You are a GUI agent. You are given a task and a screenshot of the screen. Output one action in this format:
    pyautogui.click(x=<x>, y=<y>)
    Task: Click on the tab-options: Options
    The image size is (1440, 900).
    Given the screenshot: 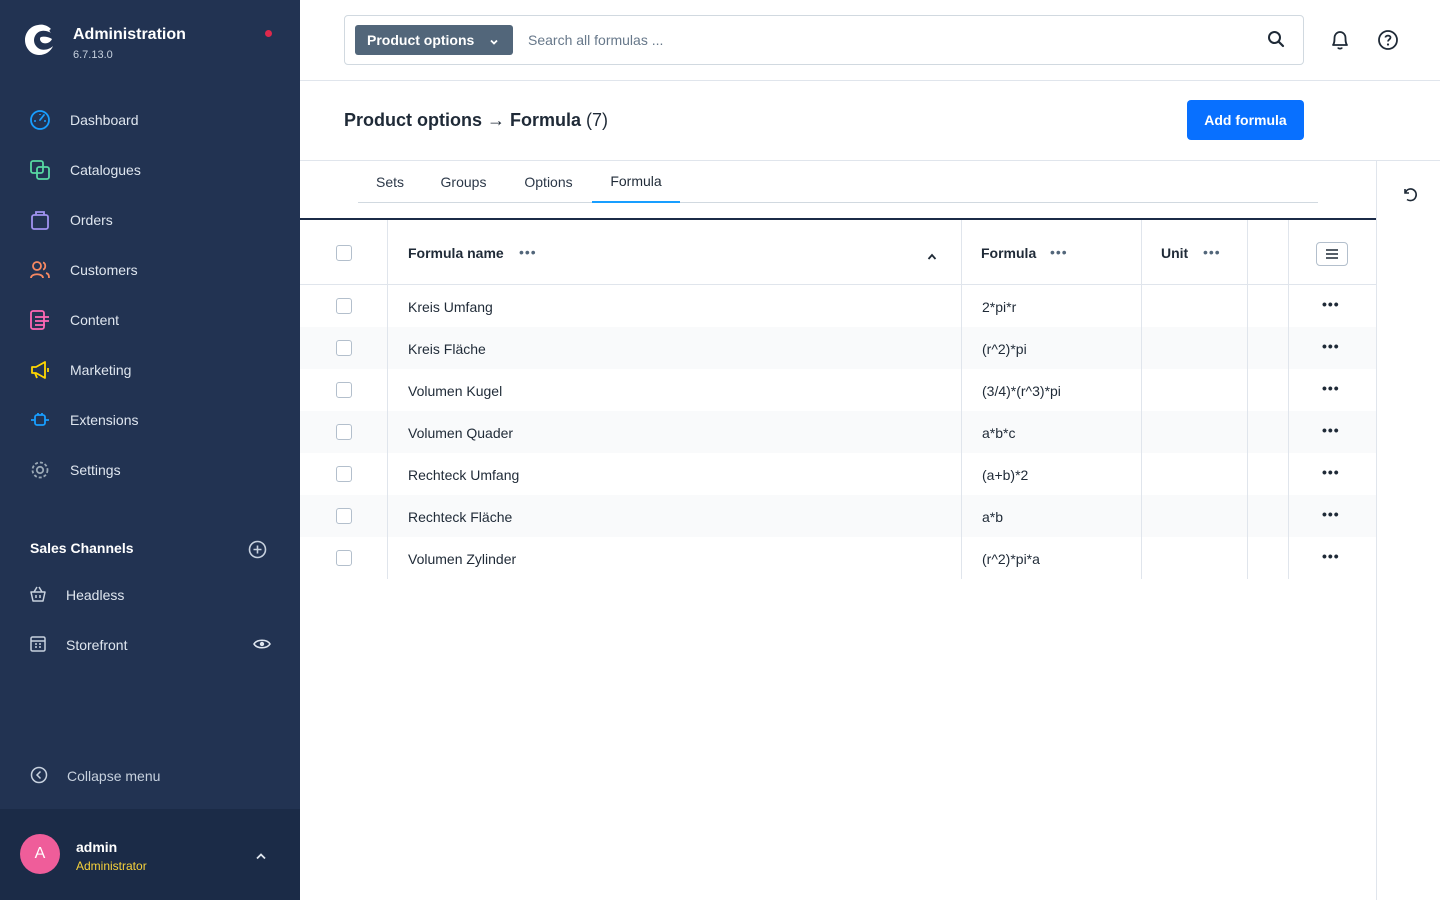 What is the action you would take?
    pyautogui.click(x=548, y=182)
    